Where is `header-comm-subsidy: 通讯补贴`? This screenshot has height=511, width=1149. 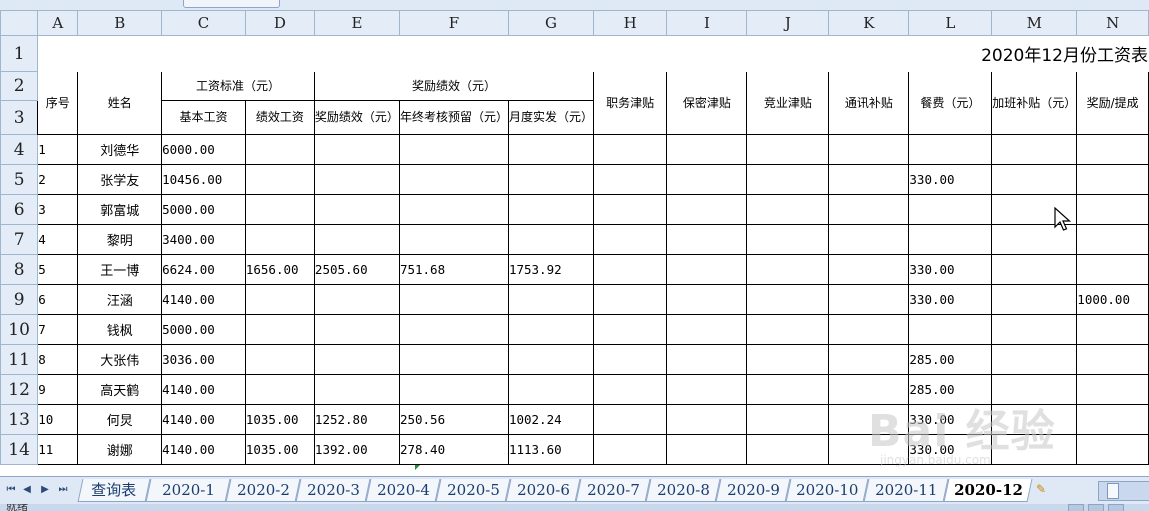 header-comm-subsidy: 通讯补贴 is located at coordinates (869, 103).